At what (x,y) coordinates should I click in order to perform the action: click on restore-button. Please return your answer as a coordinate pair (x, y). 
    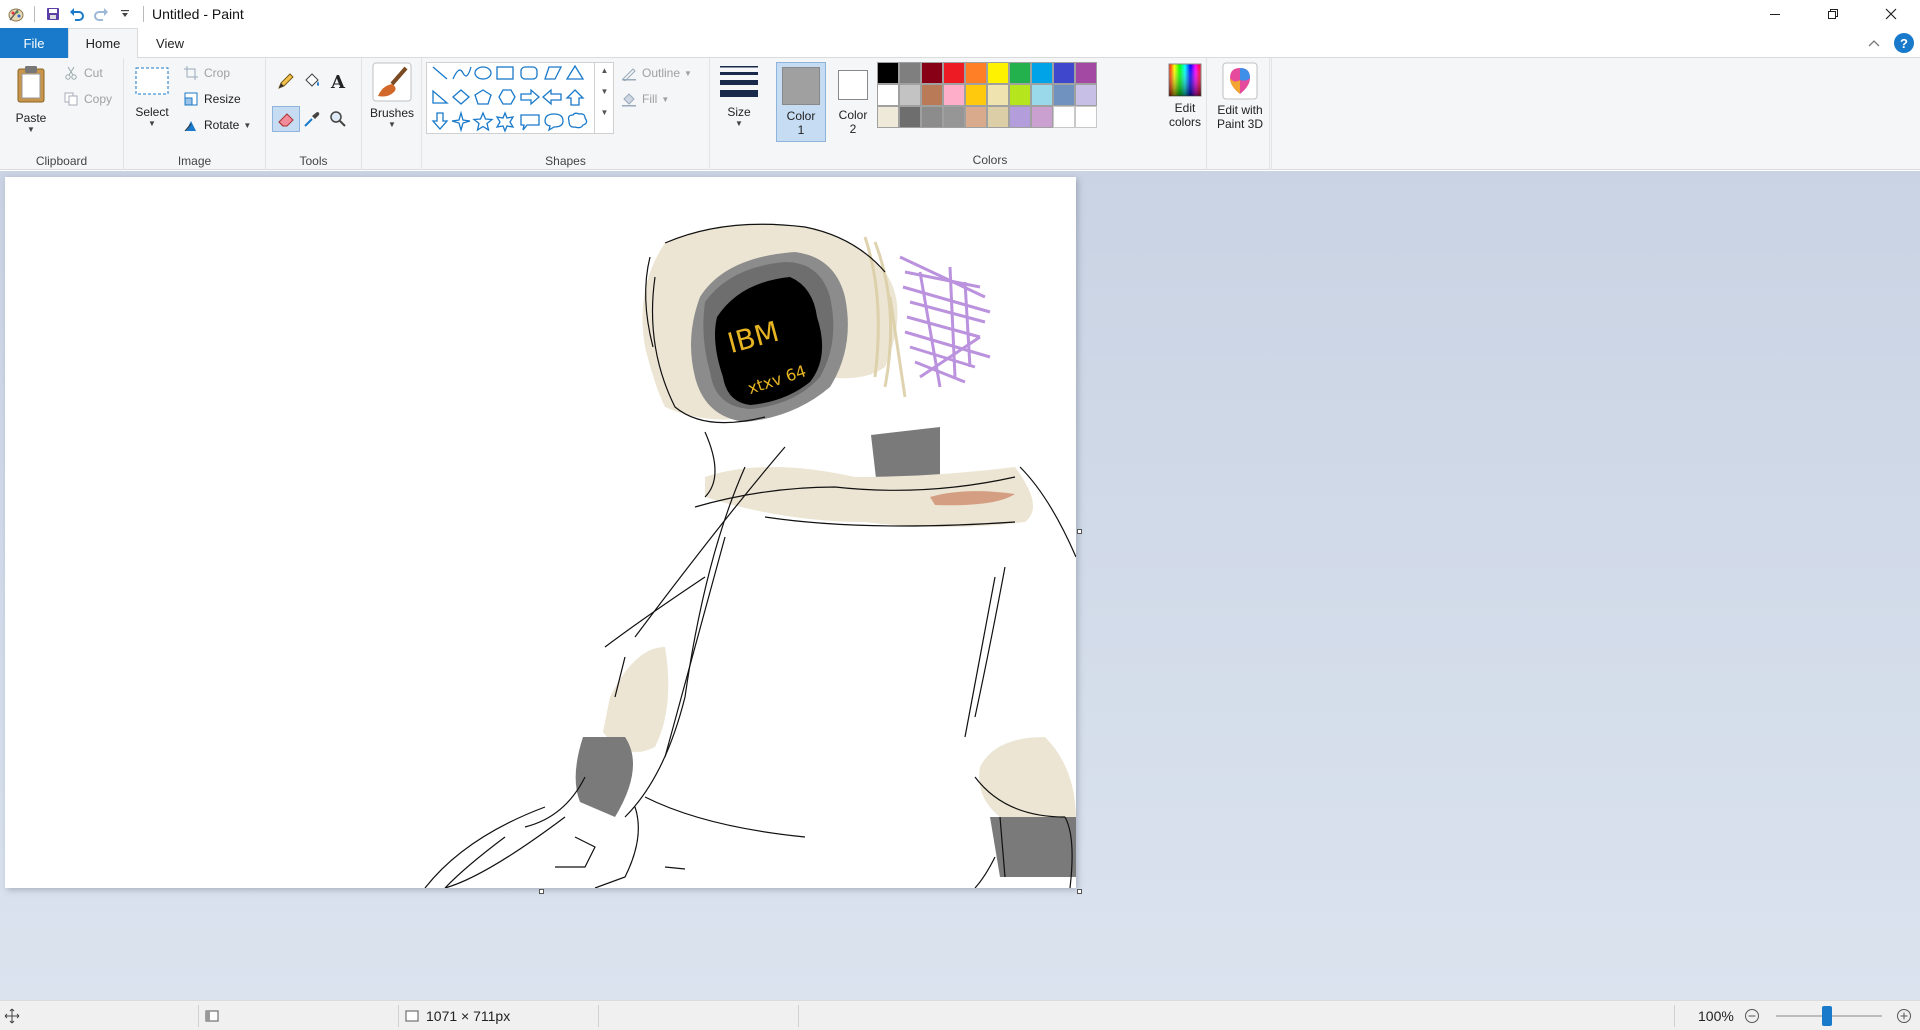
    Looking at the image, I should click on (1833, 14).